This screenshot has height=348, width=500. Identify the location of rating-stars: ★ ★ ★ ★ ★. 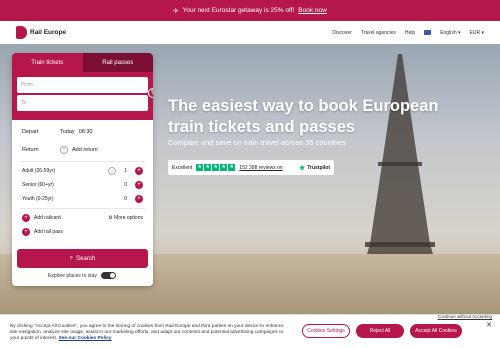
(216, 167).